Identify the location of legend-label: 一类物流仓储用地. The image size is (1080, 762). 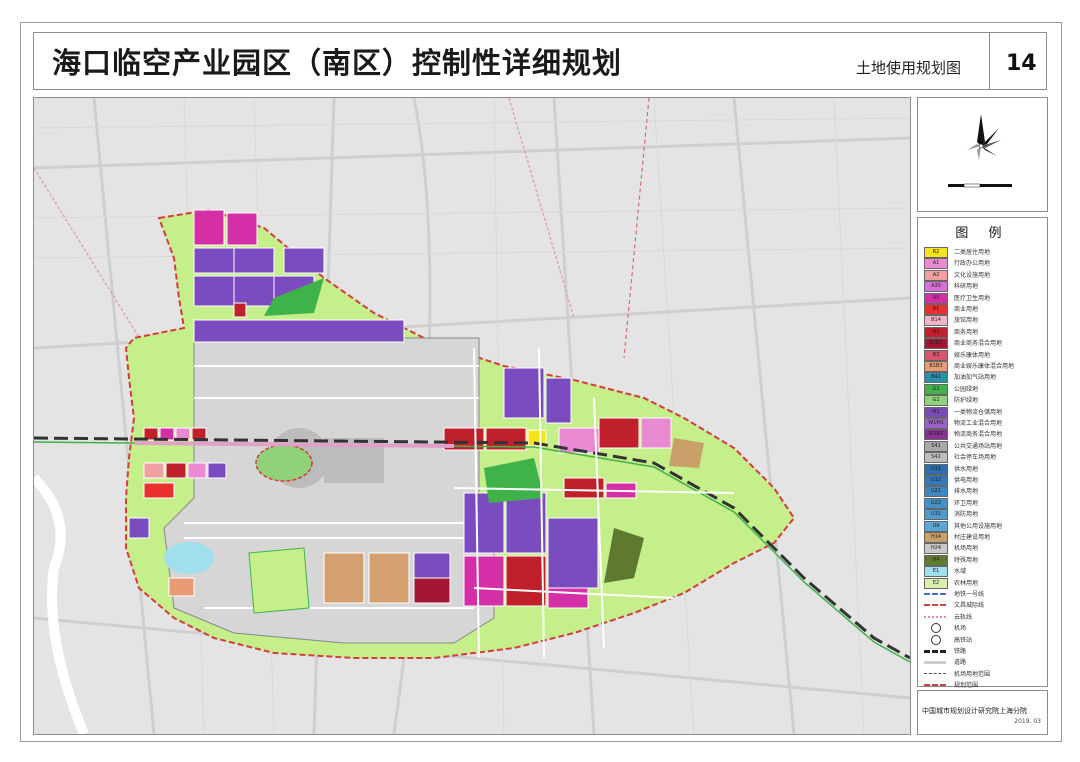
(978, 412).